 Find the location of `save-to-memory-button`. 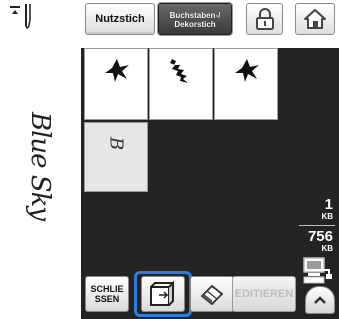

save-to-memory-button is located at coordinates (163, 294).